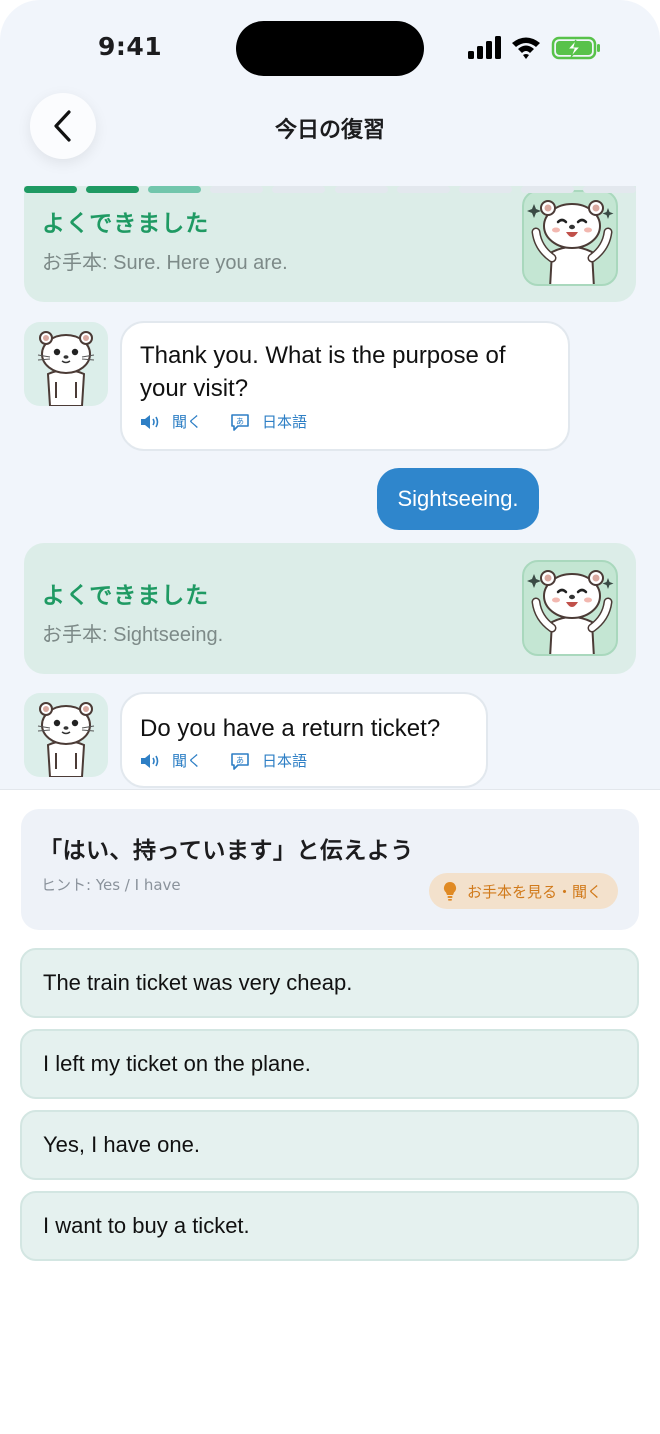 The width and height of the screenshot is (660, 1434). Describe the element at coordinates (330, 789) in the screenshot. I see `panel-divider` at that location.